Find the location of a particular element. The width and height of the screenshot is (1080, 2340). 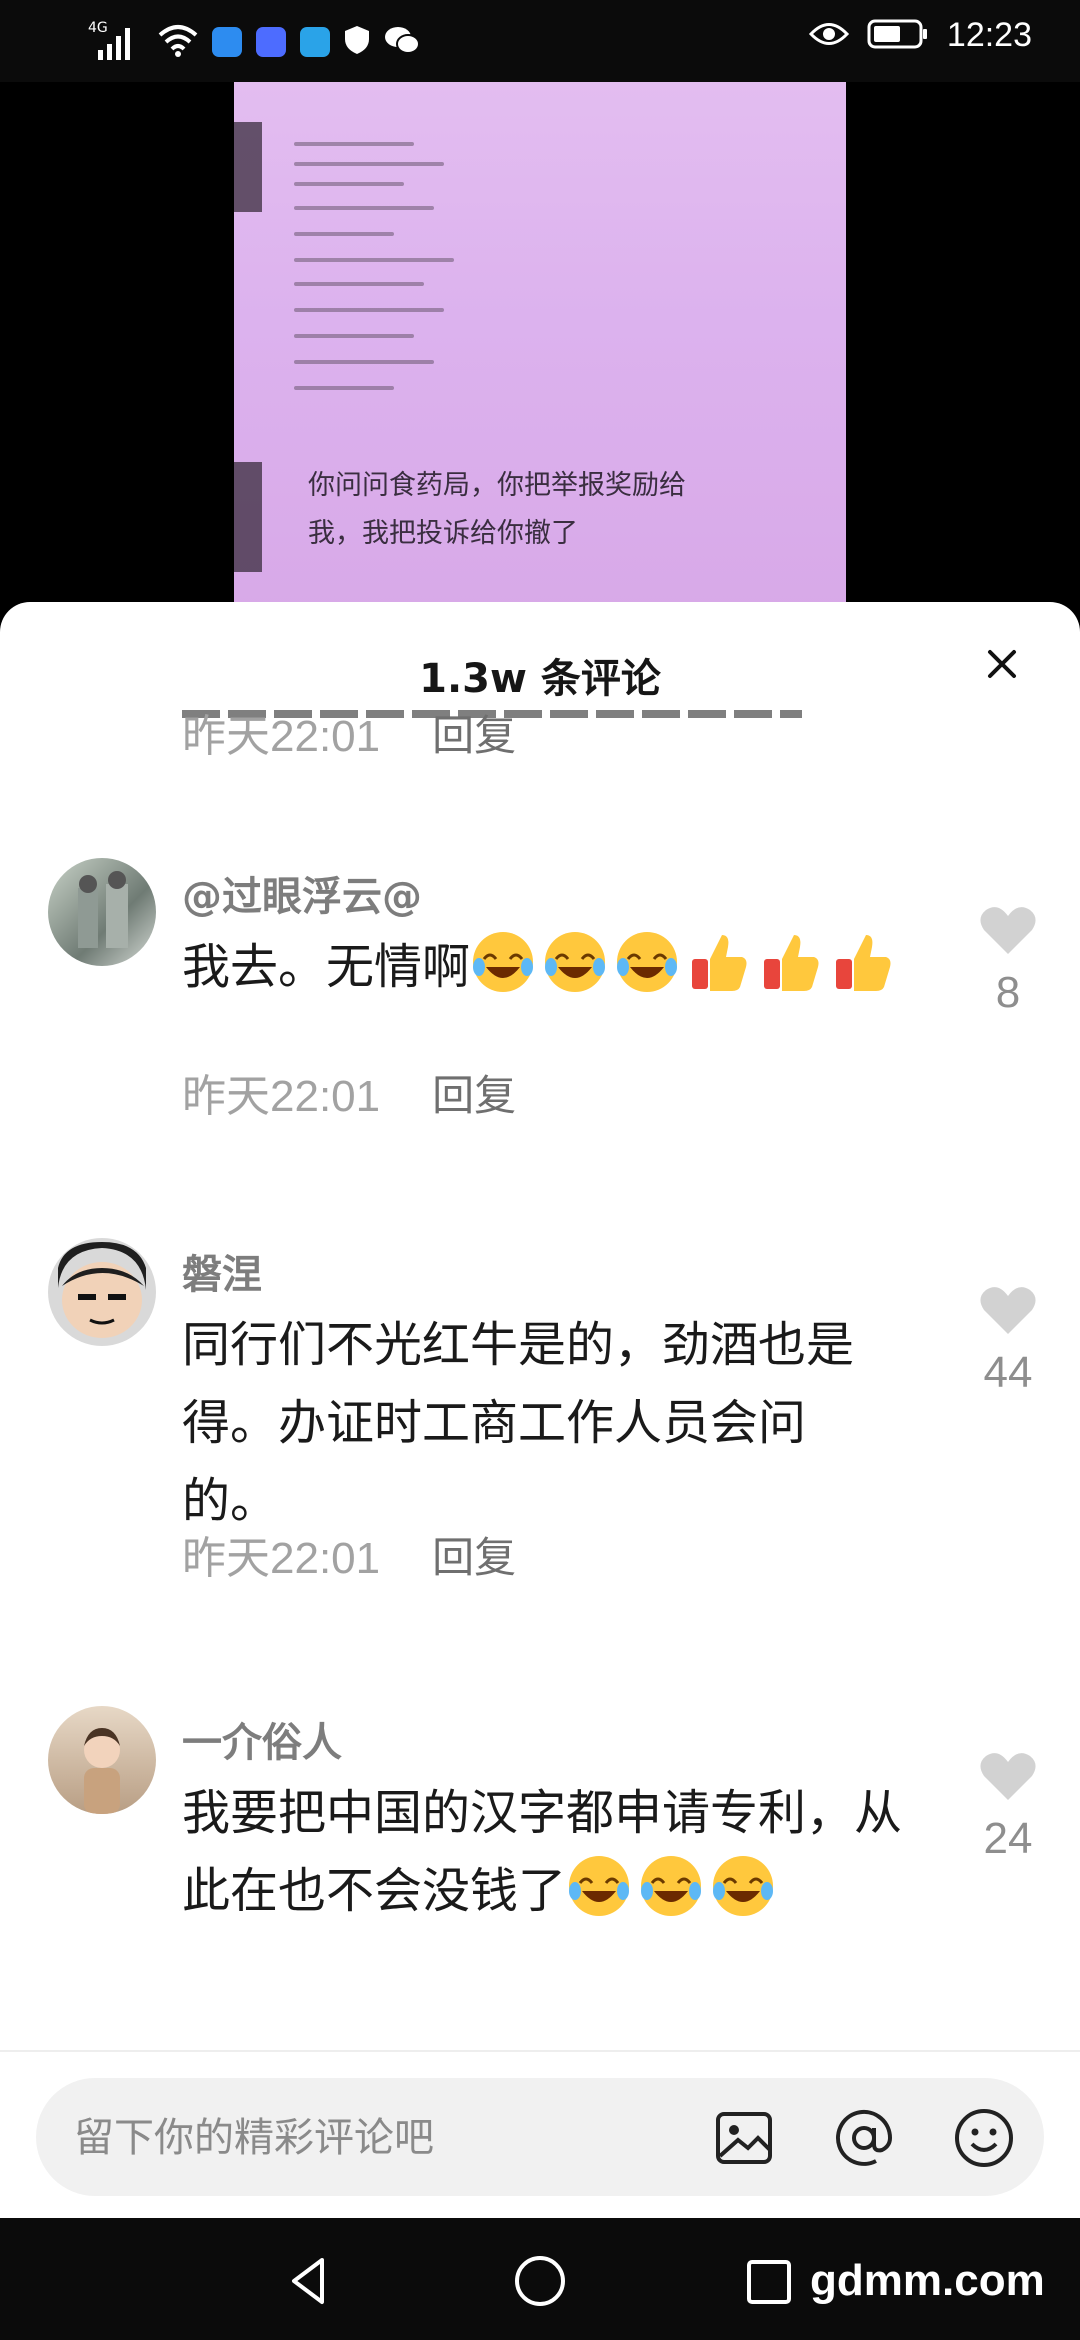

comment-body: 我要把中国的汉字都申请专利，从此在也不会没钱了 is located at coordinates (542, 1852).